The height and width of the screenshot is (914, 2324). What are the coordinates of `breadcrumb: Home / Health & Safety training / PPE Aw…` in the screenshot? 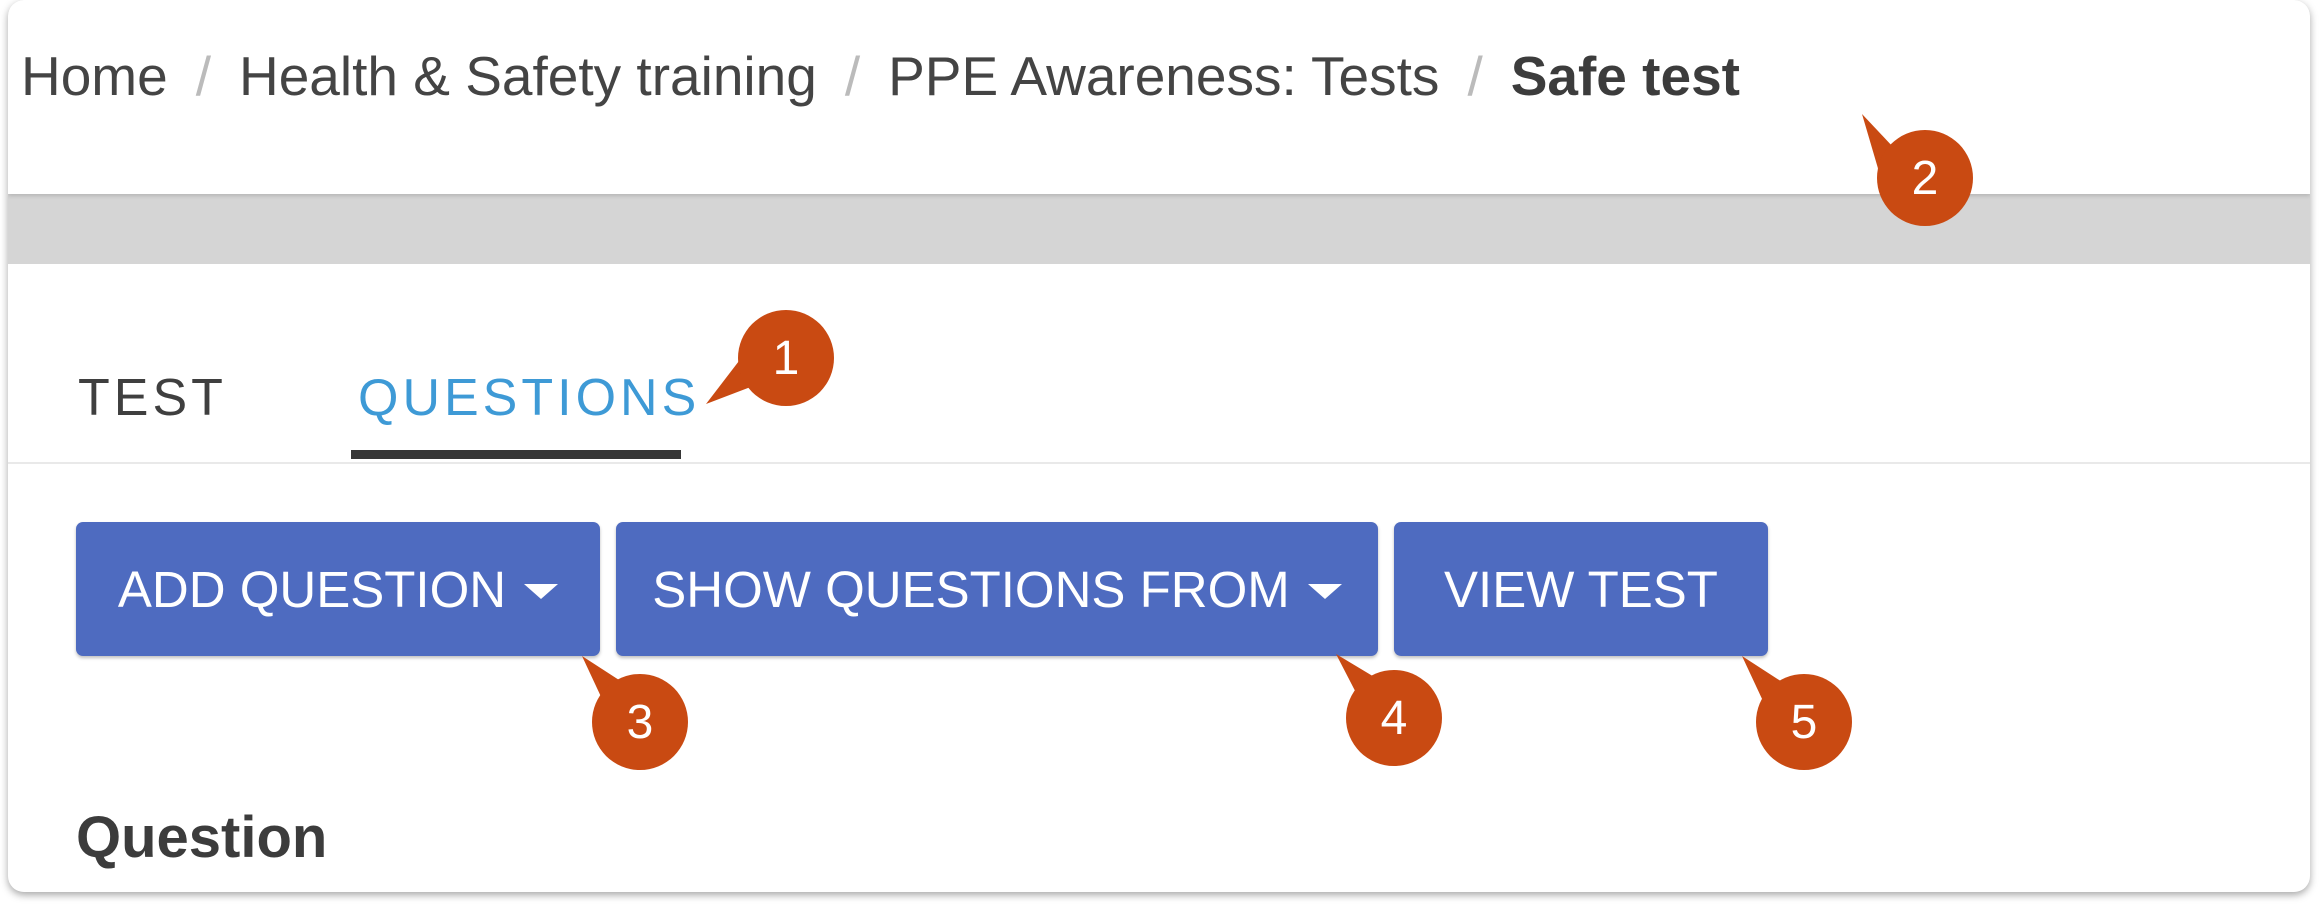 It's located at (880, 76).